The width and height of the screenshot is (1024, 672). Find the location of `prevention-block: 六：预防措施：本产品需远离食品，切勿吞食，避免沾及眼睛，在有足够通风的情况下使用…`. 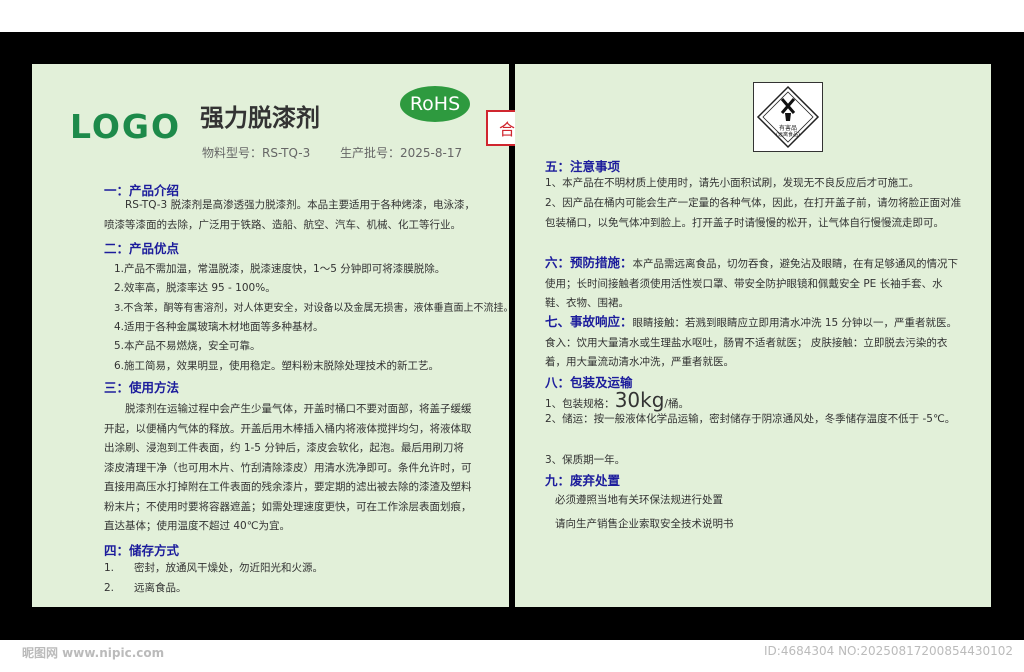

prevention-block: 六：预防措施：本产品需远离食品，切勿吞食，避免沾及眼睛，在有足够通风的情况下使用… is located at coordinates (754, 283).